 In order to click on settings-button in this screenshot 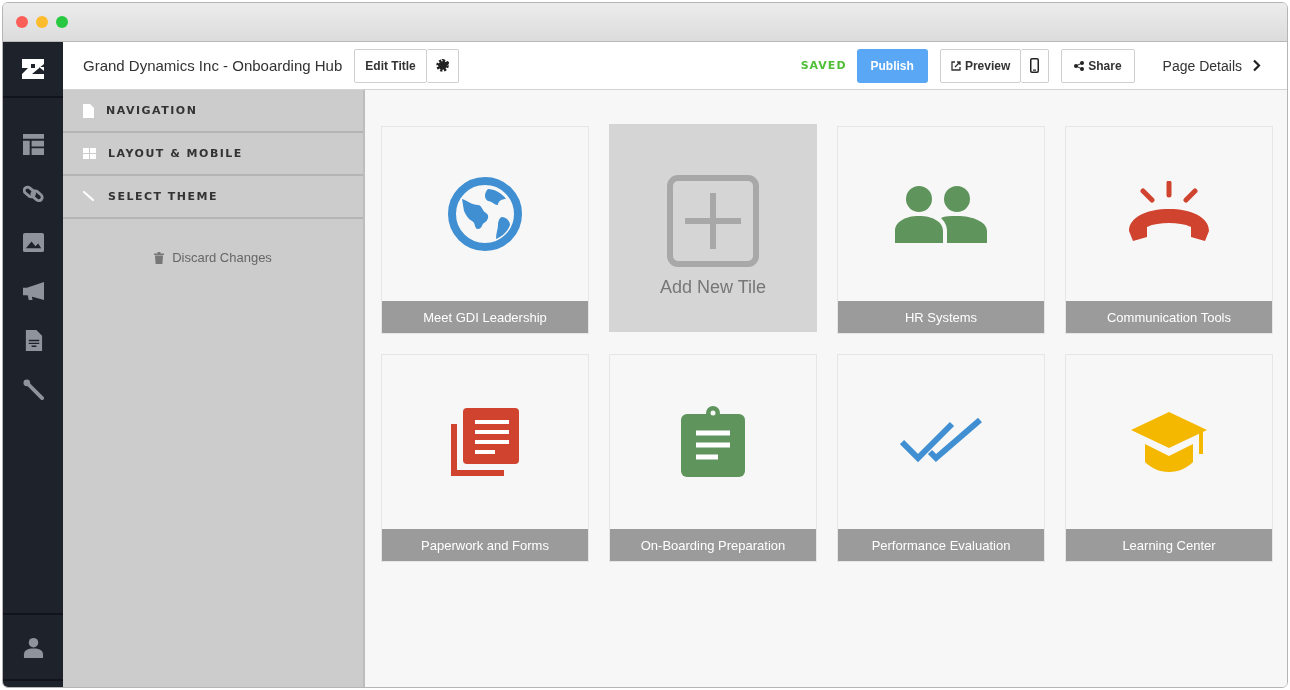, I will do `click(442, 65)`.